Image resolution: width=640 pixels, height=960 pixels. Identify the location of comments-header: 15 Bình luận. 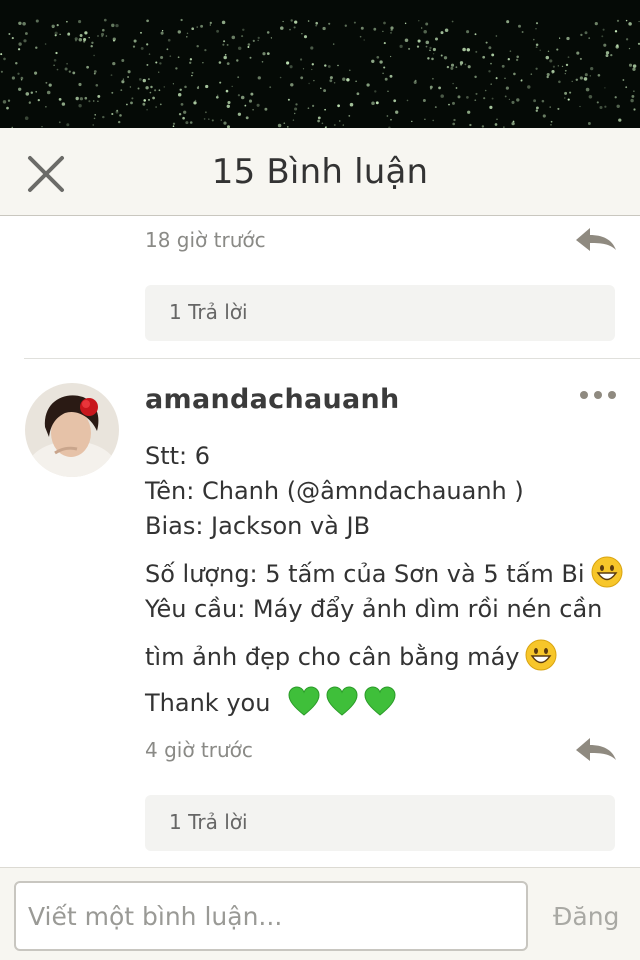
(320, 172).